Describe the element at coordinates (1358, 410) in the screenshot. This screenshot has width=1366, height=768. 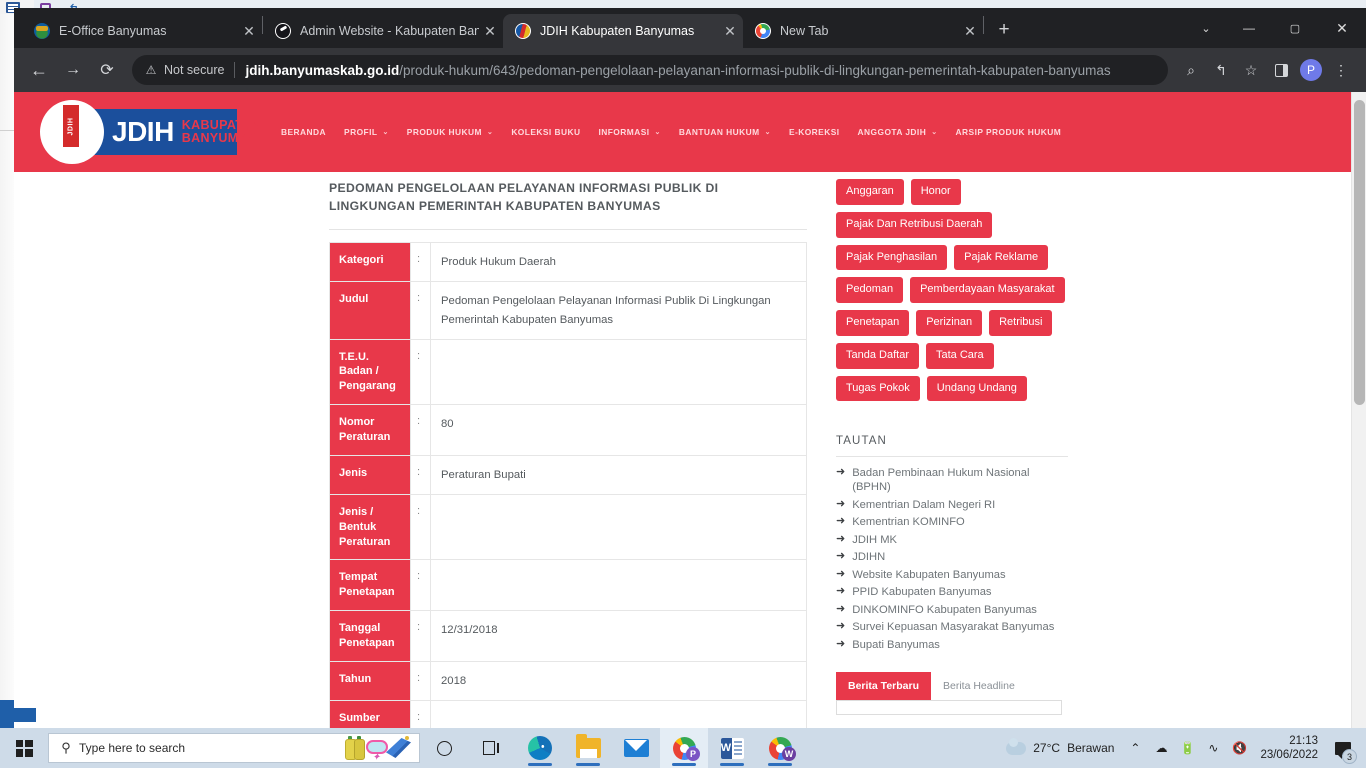
I see `page-scrollbar` at that location.